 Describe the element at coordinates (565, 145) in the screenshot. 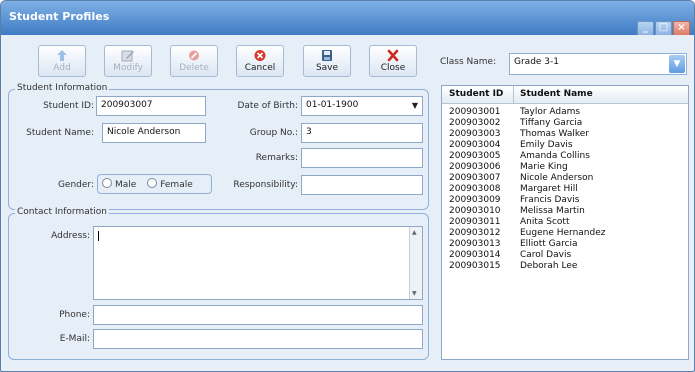

I see `table-row: 200903004 Emily Davis` at that location.